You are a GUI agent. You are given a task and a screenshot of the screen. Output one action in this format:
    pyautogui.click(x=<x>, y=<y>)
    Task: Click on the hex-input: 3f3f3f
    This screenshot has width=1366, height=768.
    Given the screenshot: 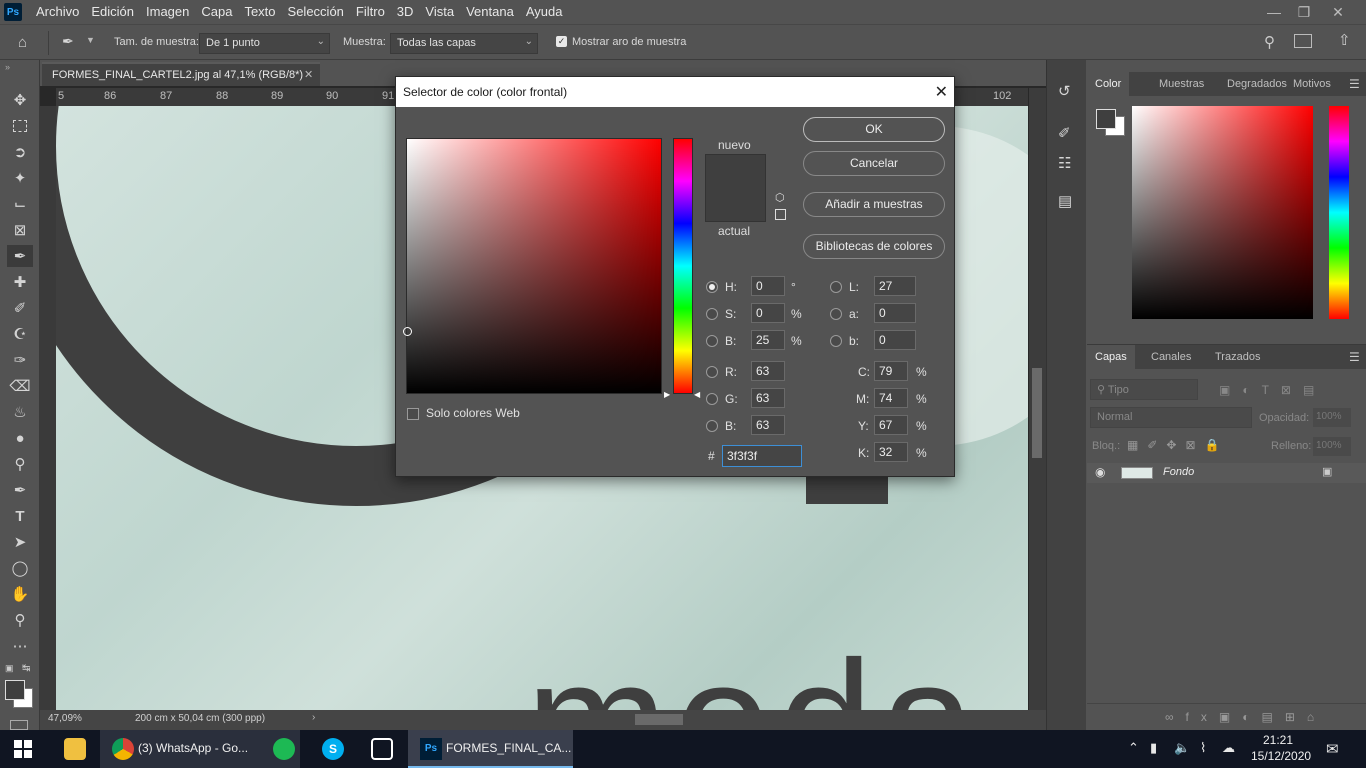 What is the action you would take?
    pyautogui.click(x=762, y=456)
    